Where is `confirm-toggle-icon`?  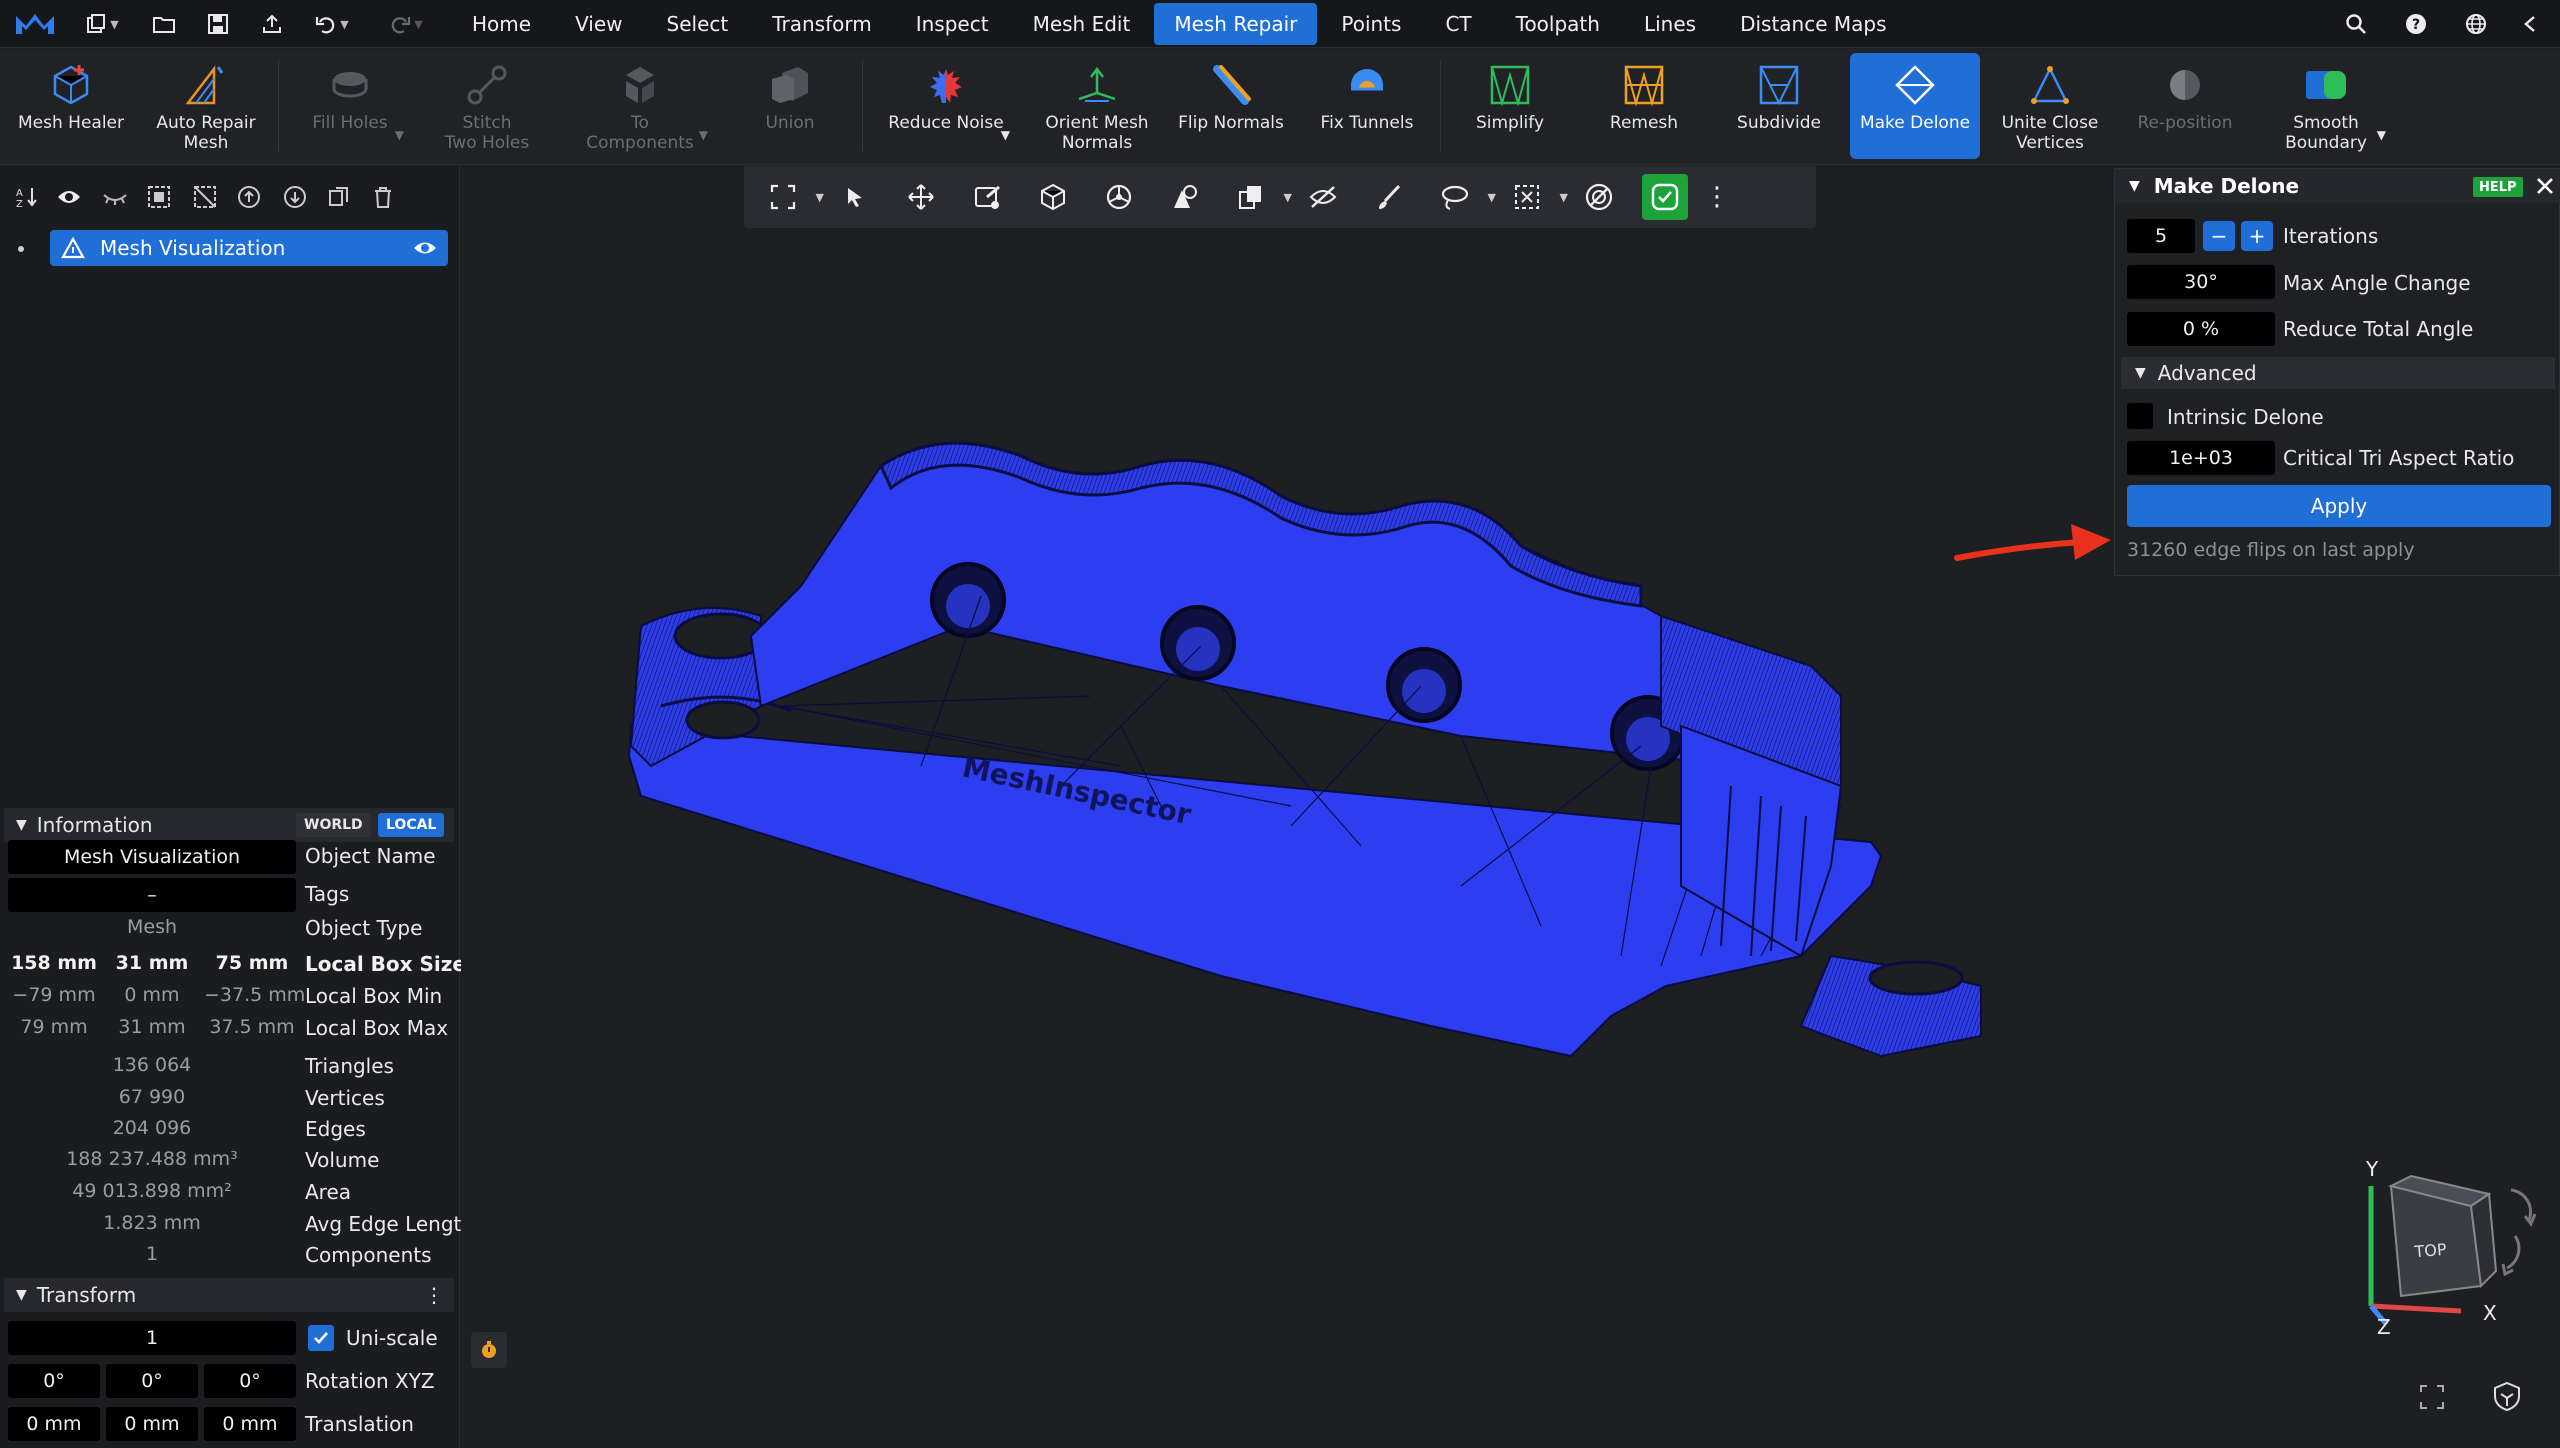 confirm-toggle-icon is located at coordinates (1665, 197).